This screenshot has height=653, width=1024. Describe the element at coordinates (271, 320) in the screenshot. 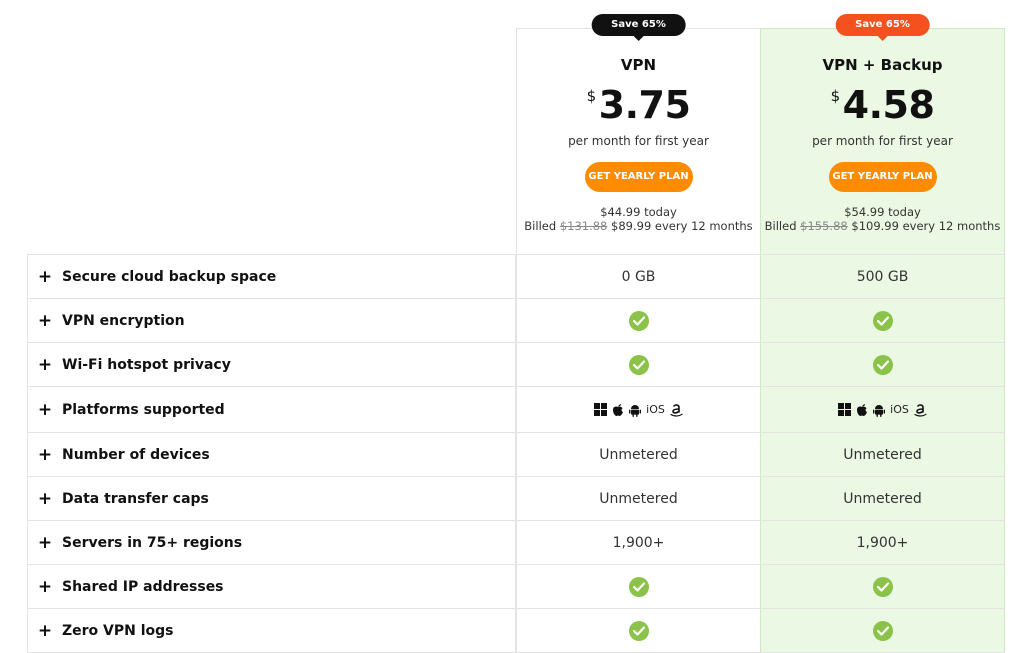

I see `feature-toggle: + VPN encryption` at that location.